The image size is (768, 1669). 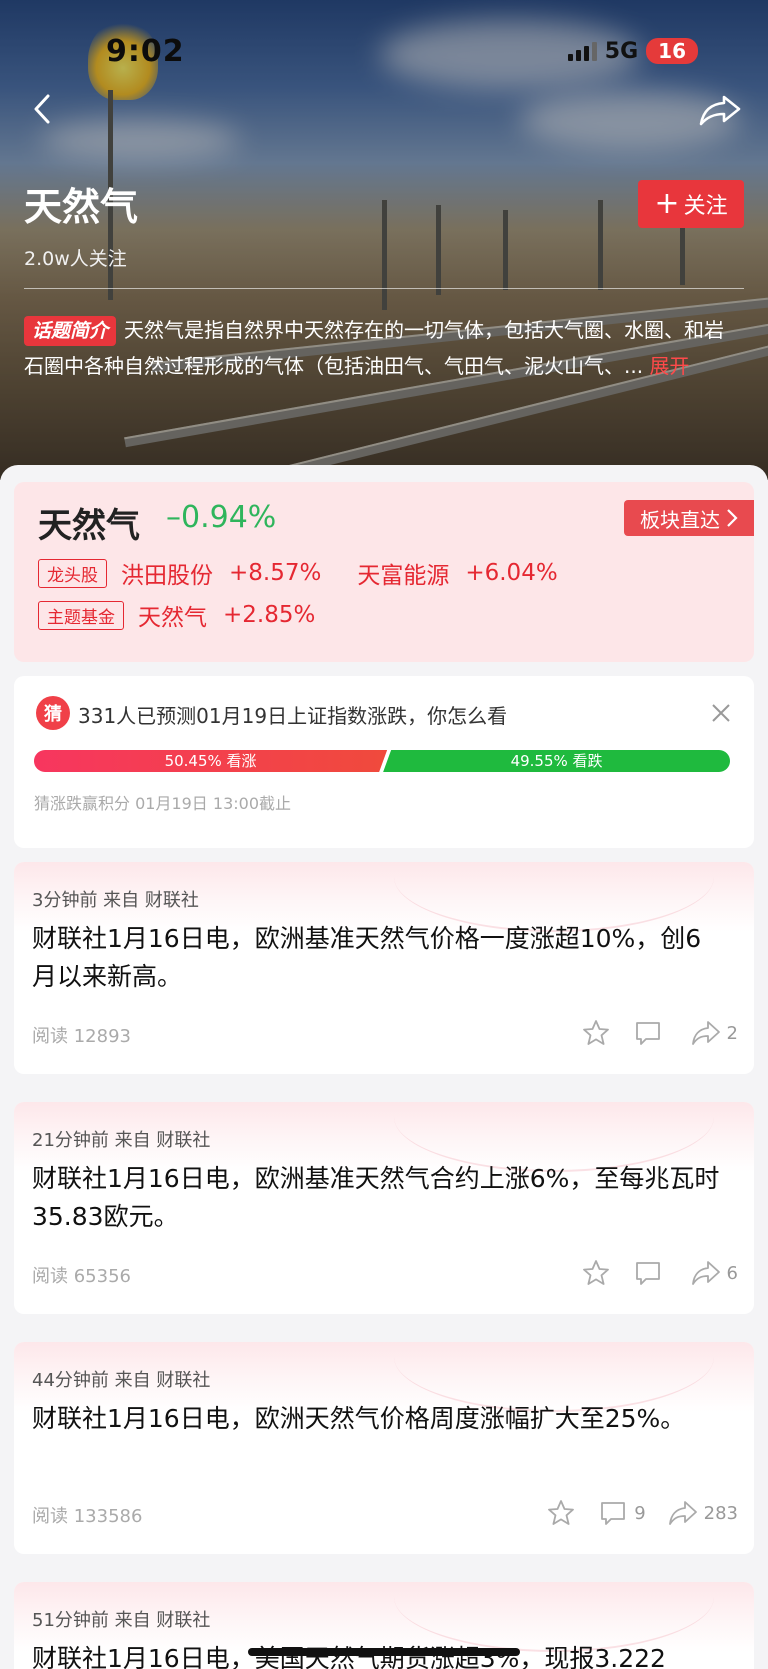 I want to click on read-count: 阅读 133586, so click(x=87, y=1516).